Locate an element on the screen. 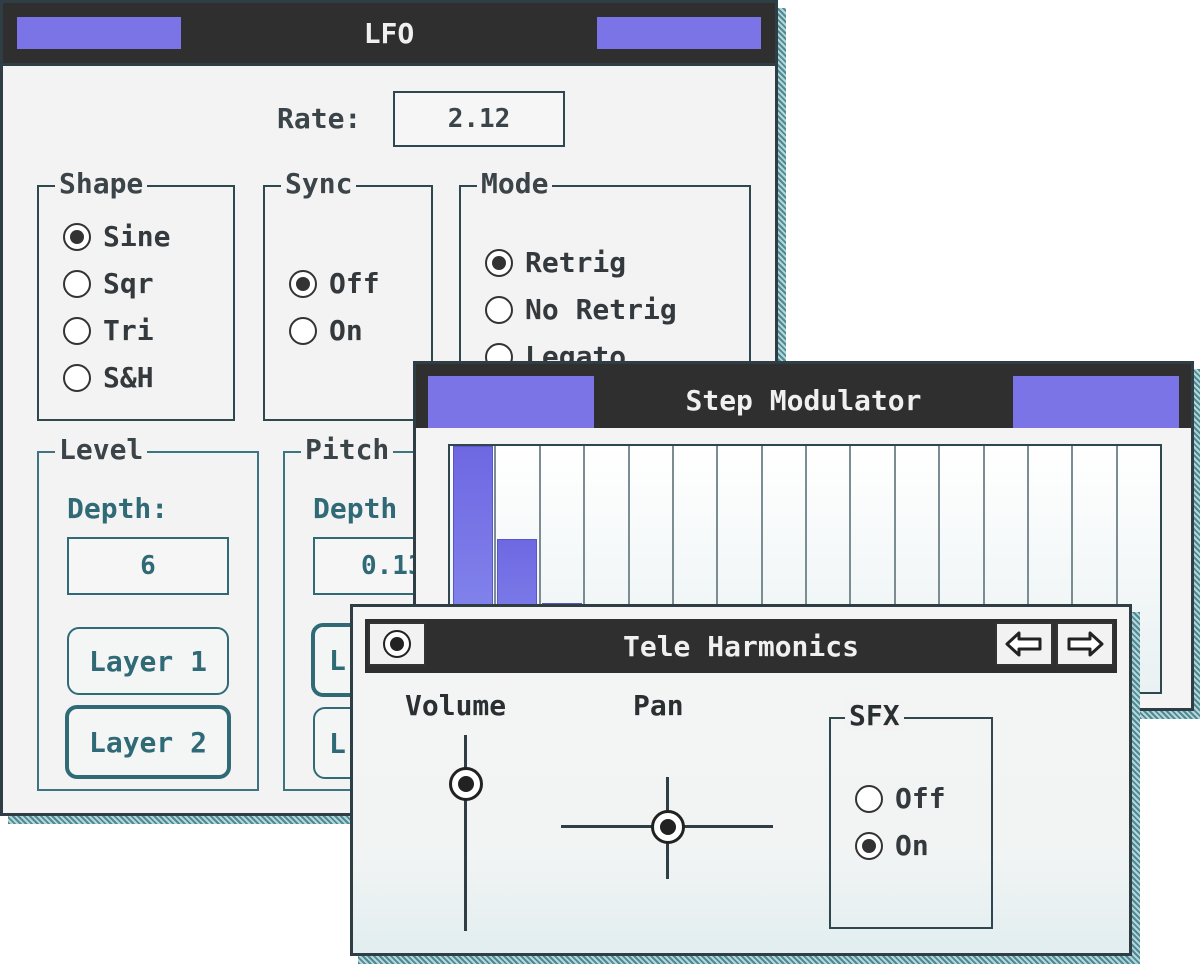 Image resolution: width=1200 pixels, height=967 pixels. sync-group: Sync is located at coordinates (348, 294).